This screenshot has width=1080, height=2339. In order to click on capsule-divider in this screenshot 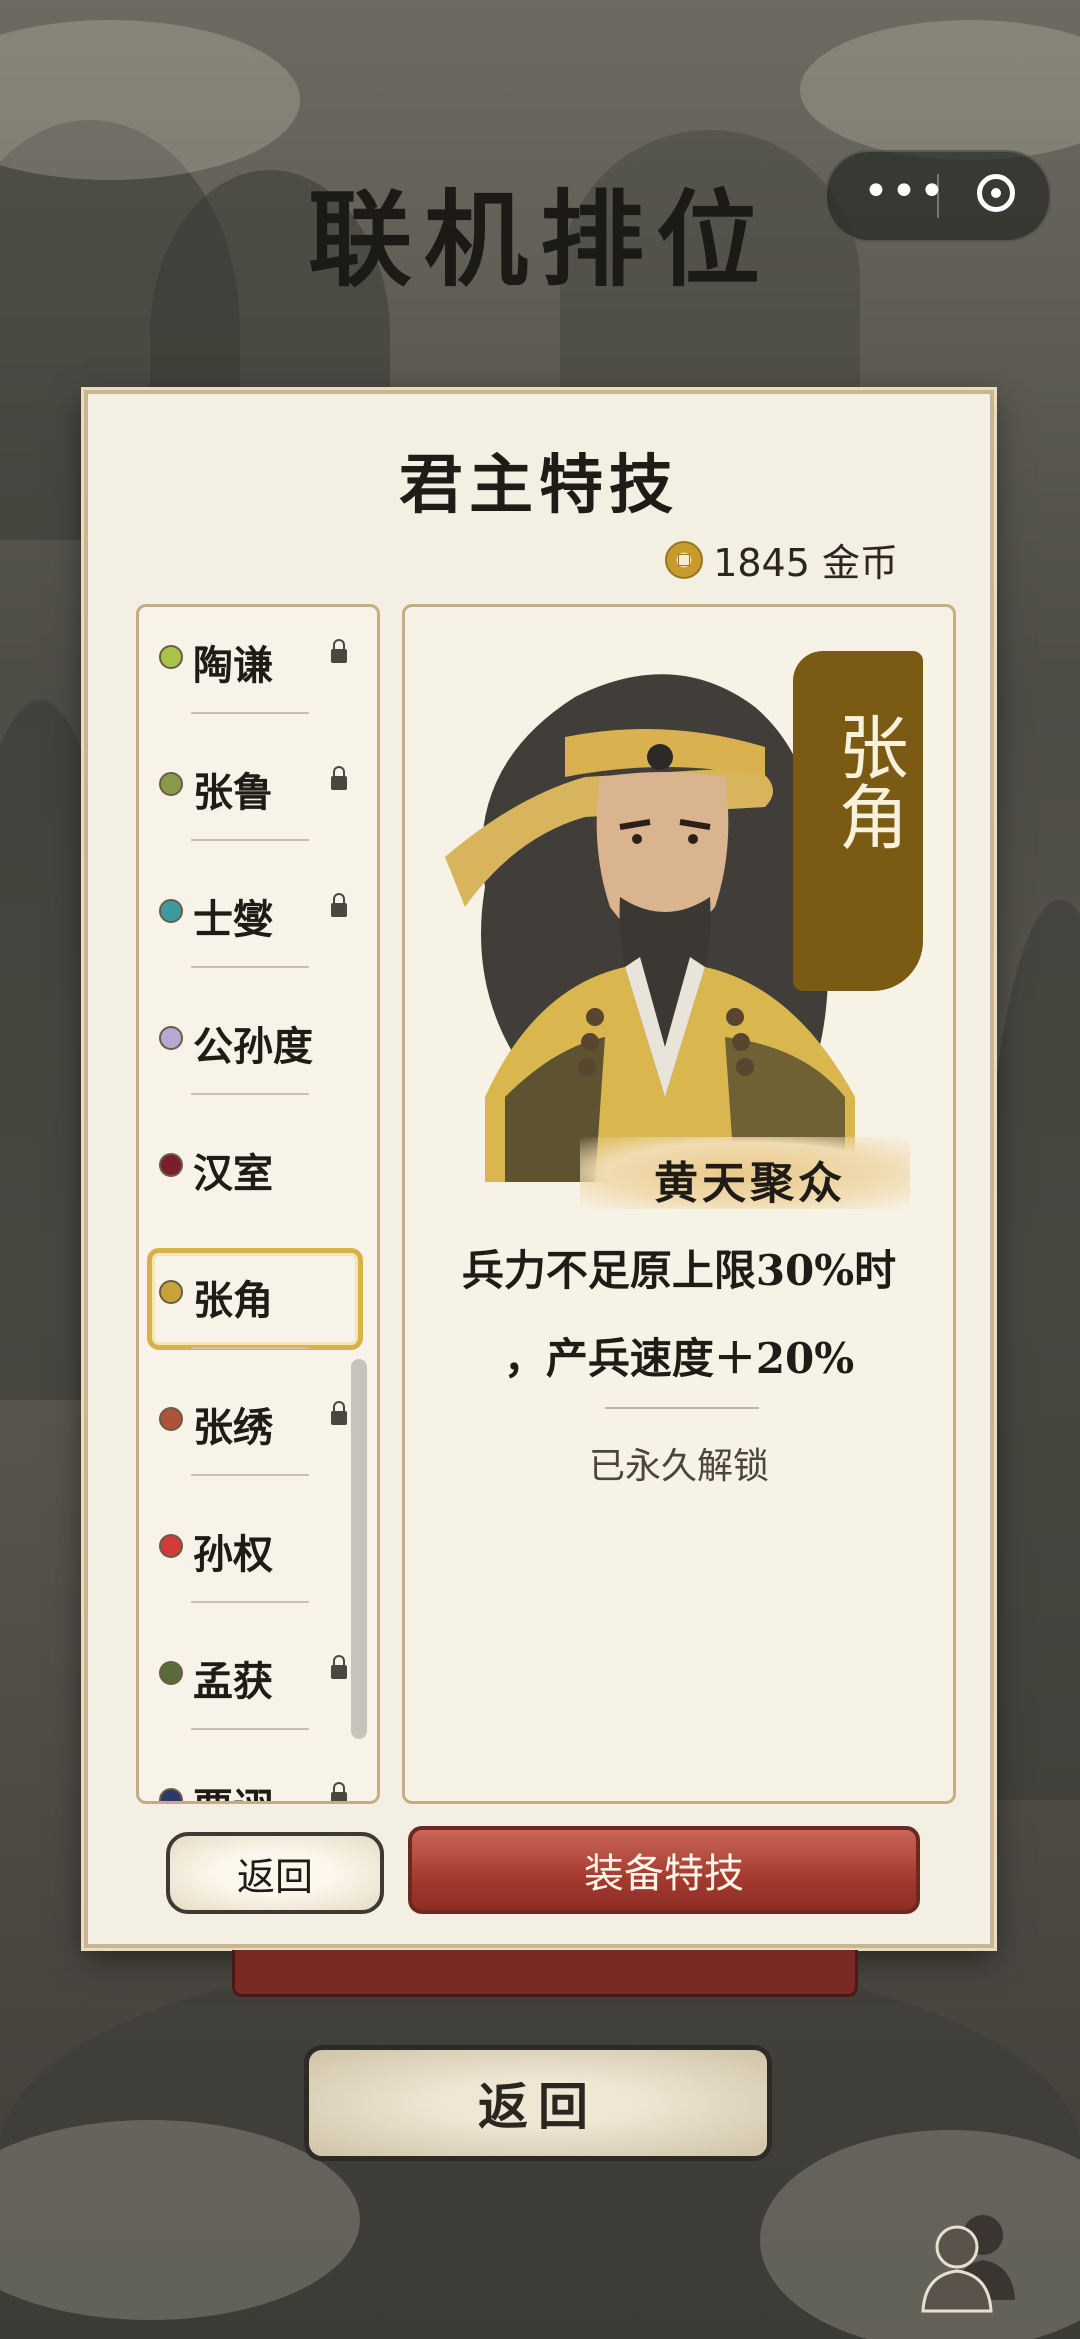, I will do `click(938, 196)`.